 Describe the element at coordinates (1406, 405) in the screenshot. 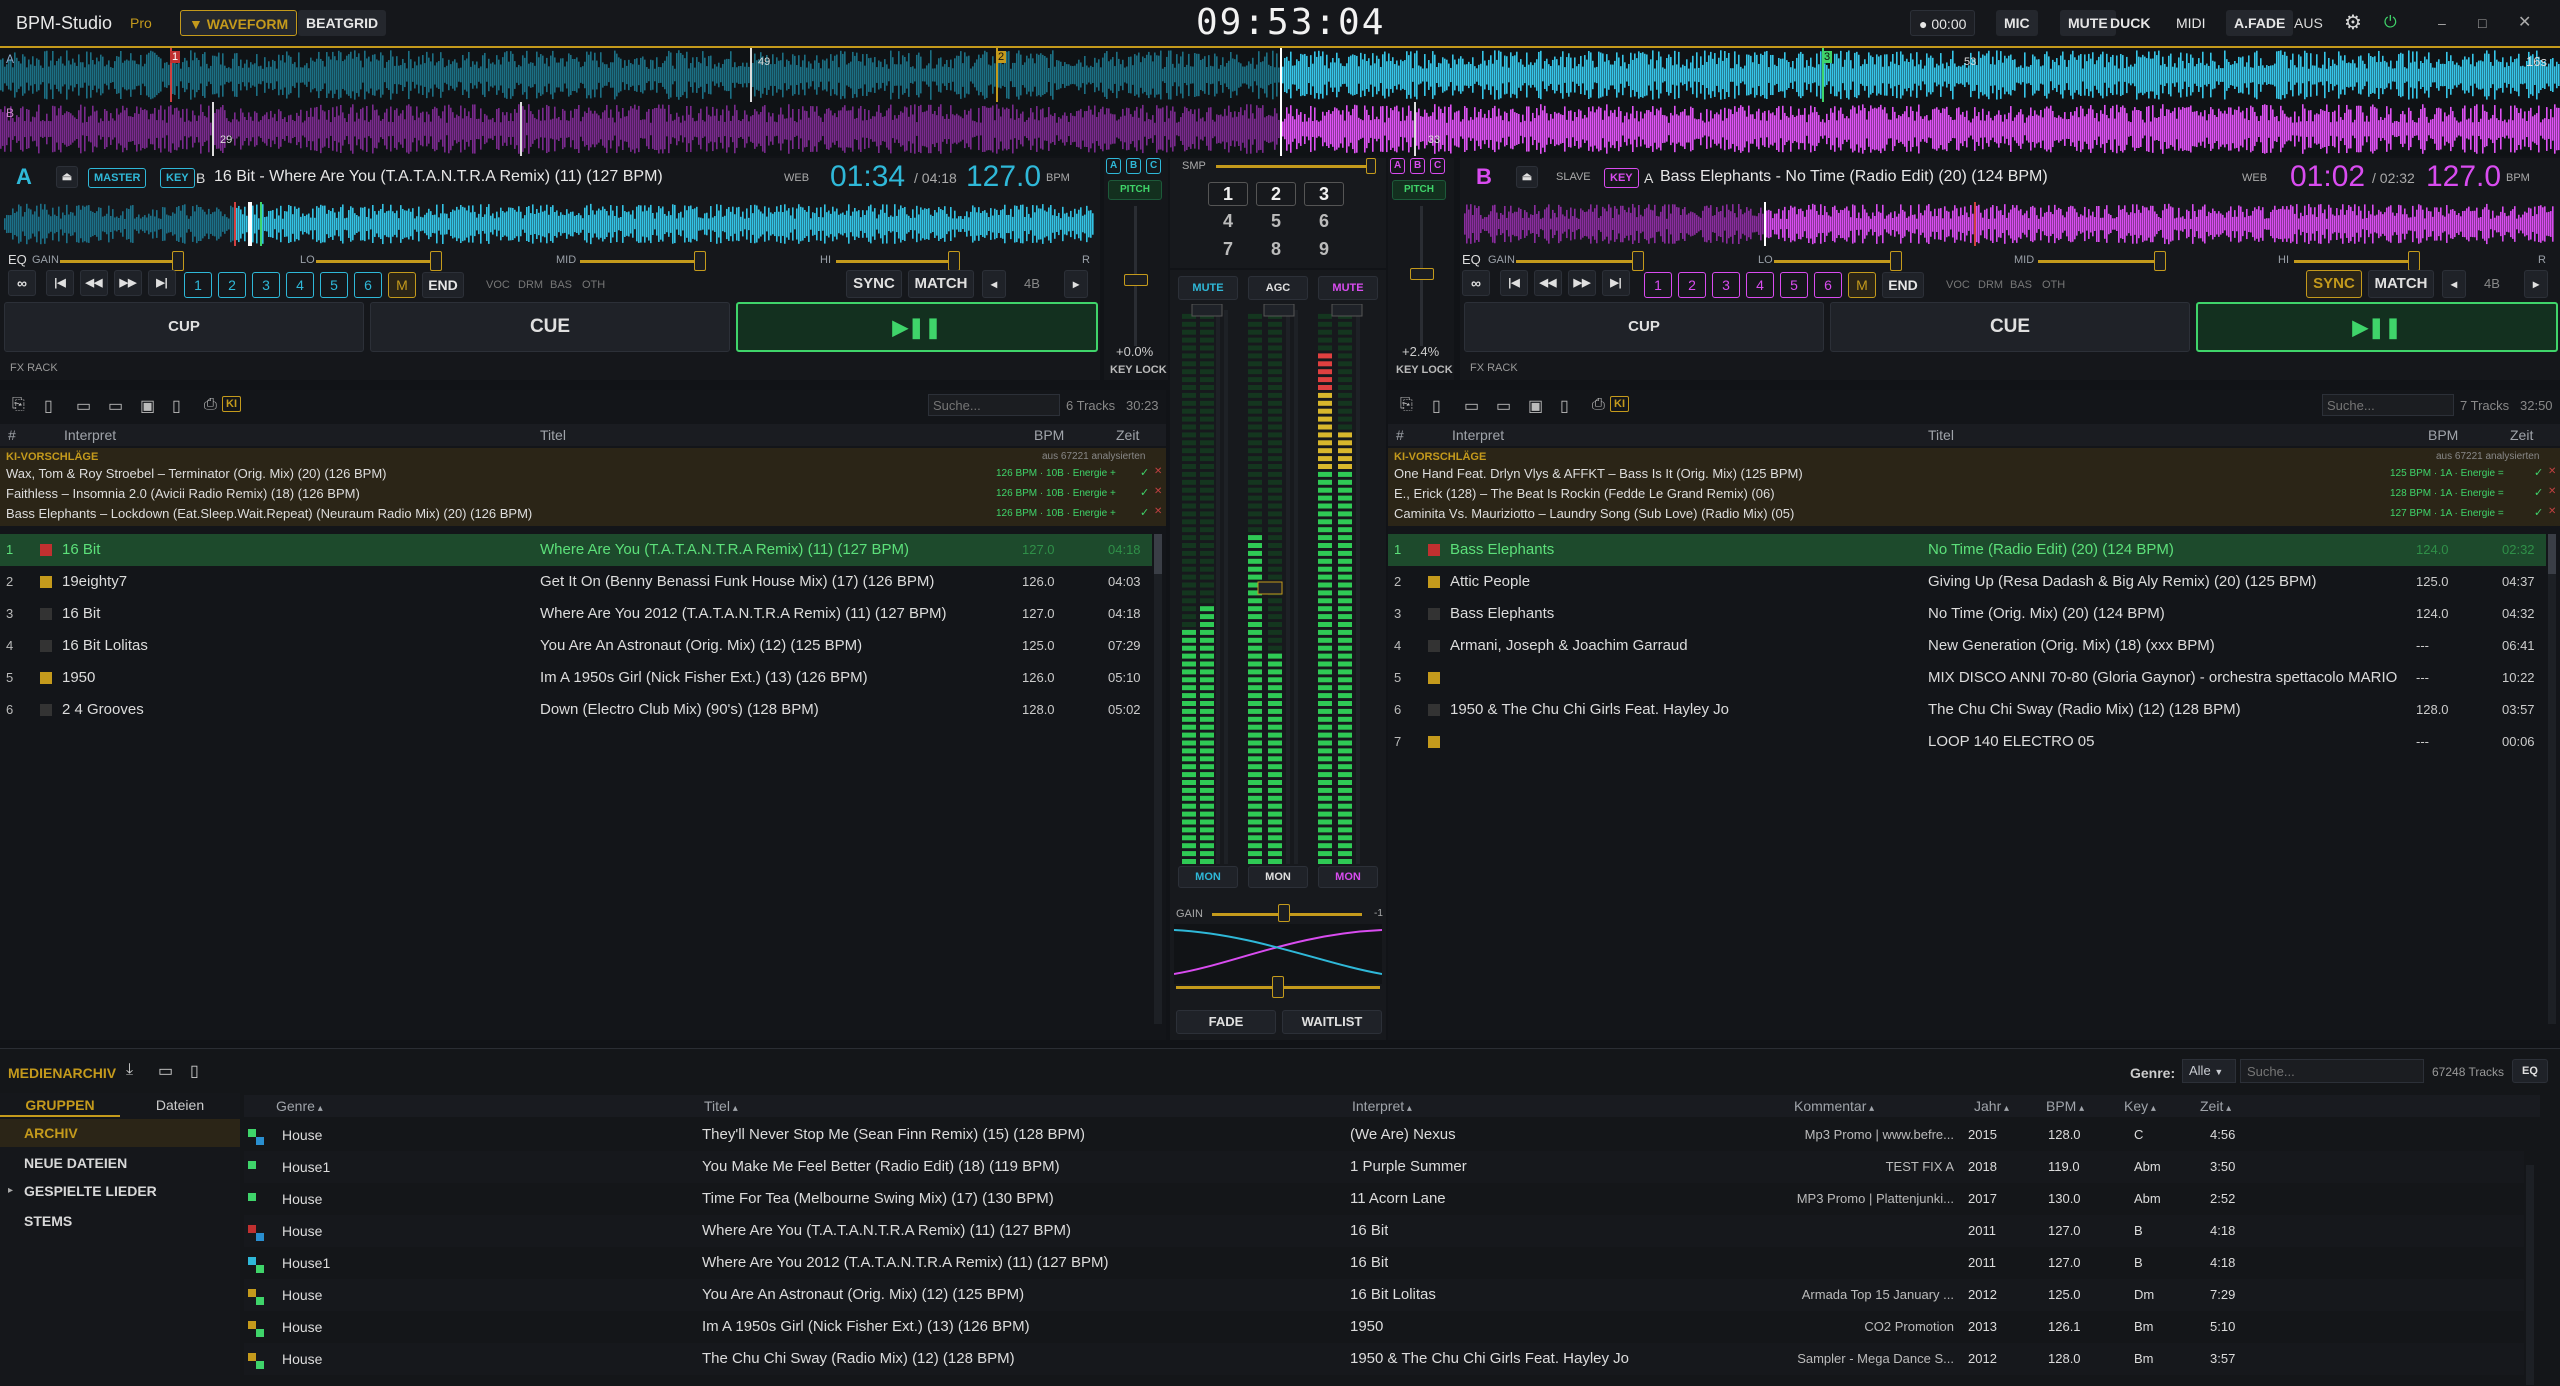

I see `playlist-b-doc-icon: ⎘` at that location.